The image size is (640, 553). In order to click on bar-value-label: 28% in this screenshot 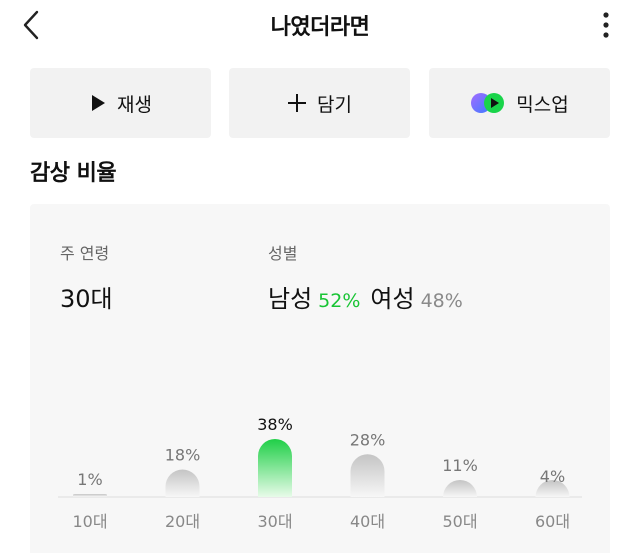, I will do `click(368, 439)`.